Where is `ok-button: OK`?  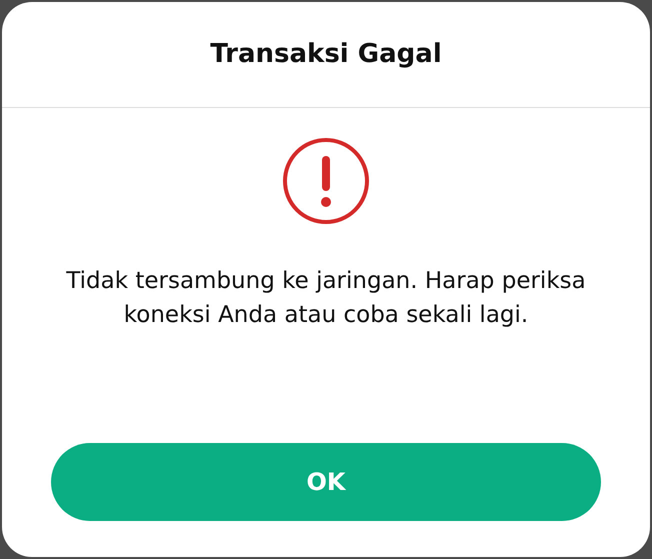
ok-button: OK is located at coordinates (326, 482).